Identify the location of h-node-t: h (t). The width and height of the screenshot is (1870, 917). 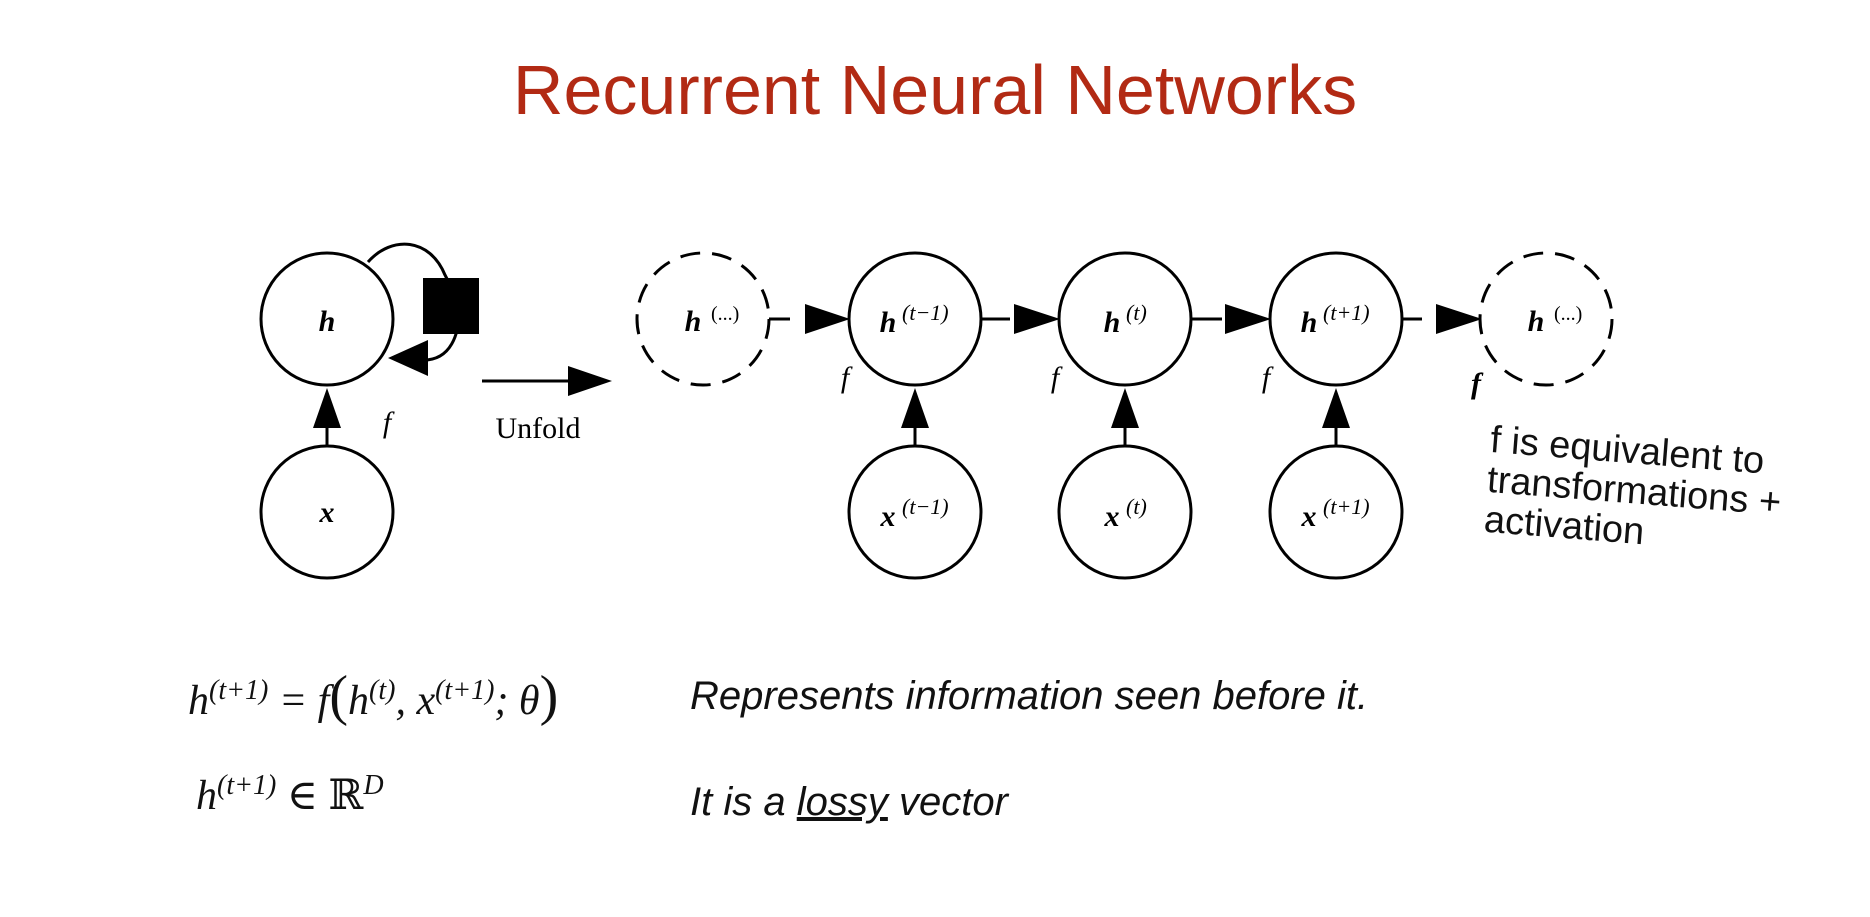
(1125, 319).